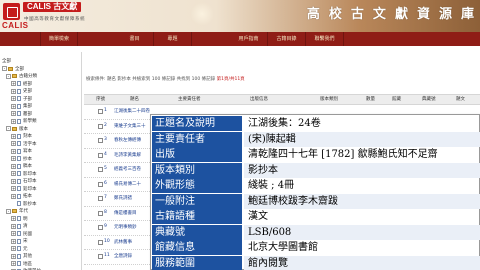  What do you see at coordinates (41, 99) in the screenshot?
I see `tree-item: + 子部` at bounding box center [41, 99].